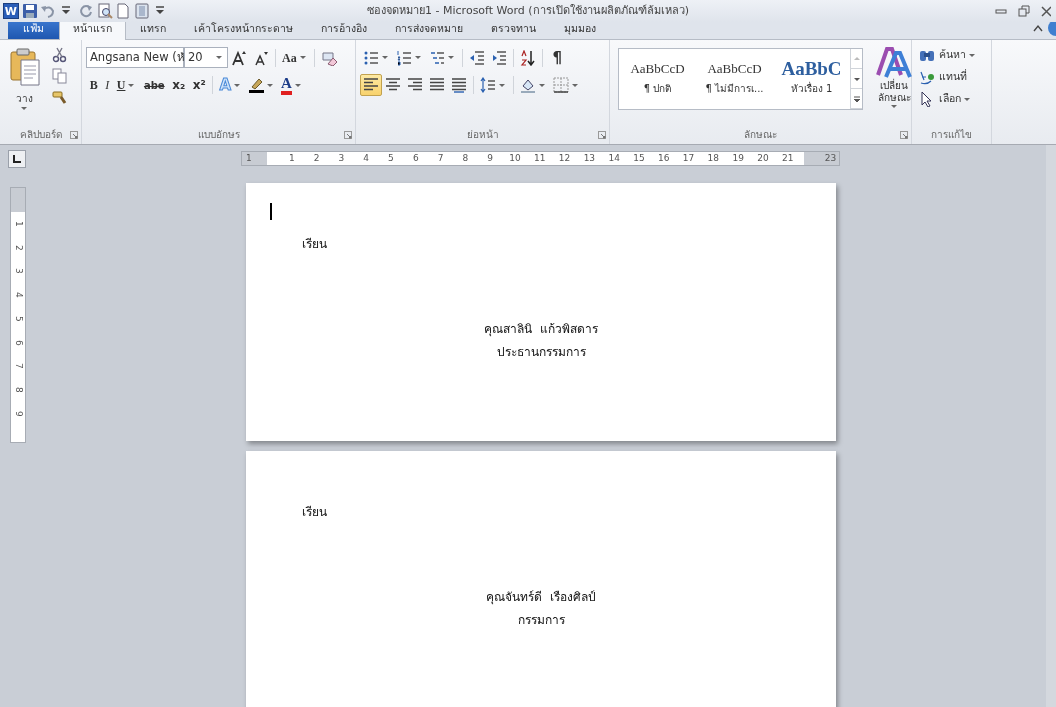 This screenshot has height=707, width=1056. I want to click on format-button: x₂, so click(178, 85).